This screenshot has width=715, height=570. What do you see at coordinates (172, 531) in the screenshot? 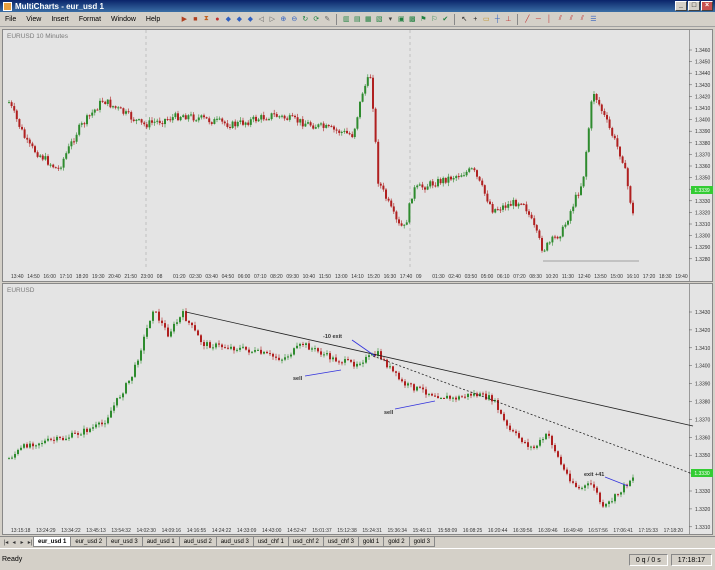
I see `x-tick-label: 14:09:16` at bounding box center [172, 531].